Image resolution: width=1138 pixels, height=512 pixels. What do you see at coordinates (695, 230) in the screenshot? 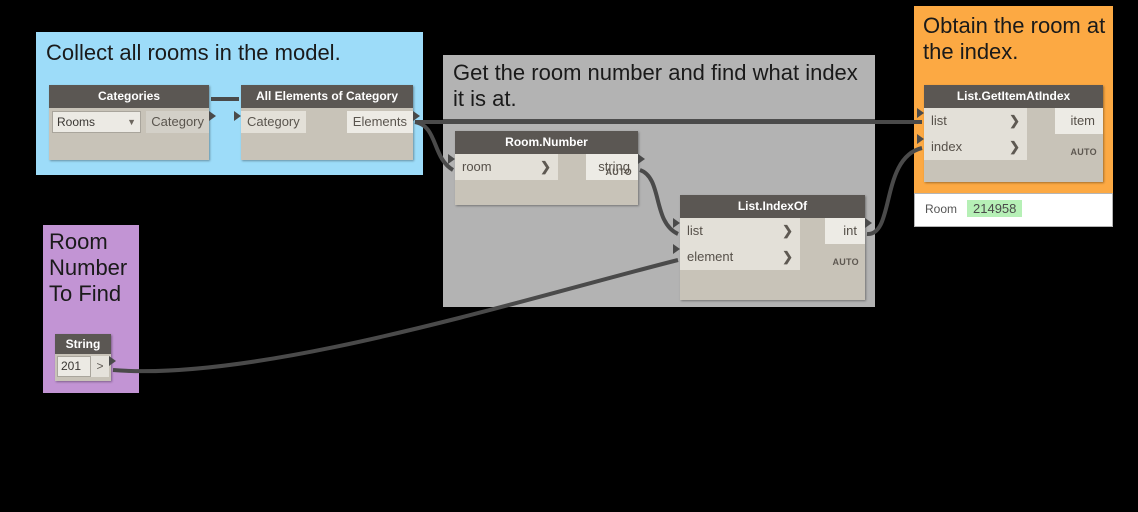
I see `listindexof-input-label-list: list` at bounding box center [695, 230].